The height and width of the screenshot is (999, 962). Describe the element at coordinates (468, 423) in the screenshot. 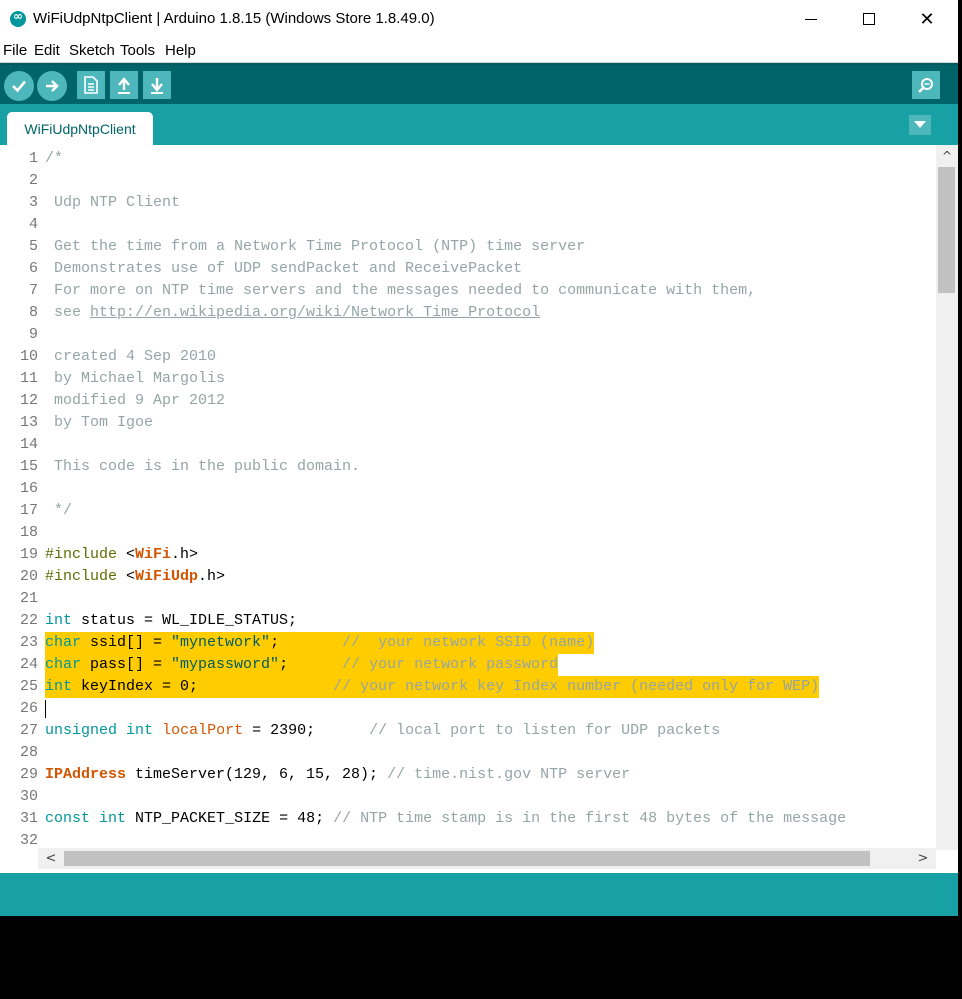

I see `code-line: 13 by Tom Igoe` at that location.